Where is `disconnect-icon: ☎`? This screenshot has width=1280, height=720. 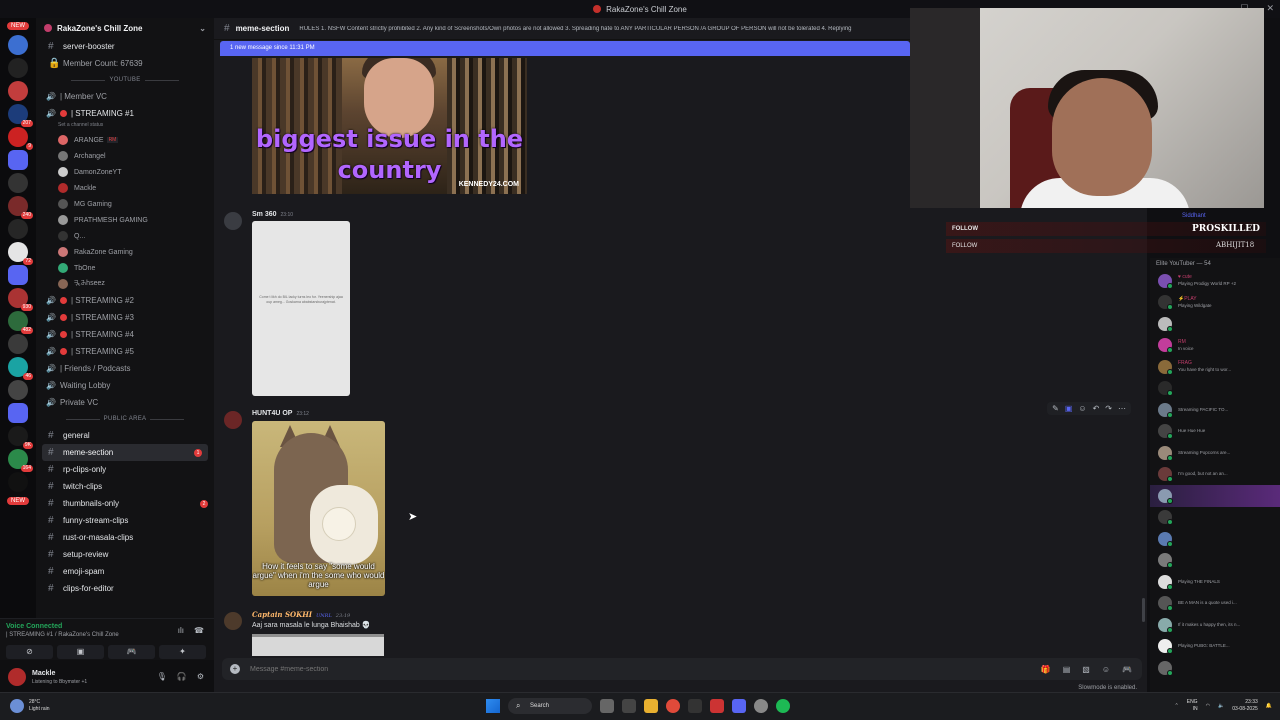 disconnect-icon: ☎ is located at coordinates (199, 630).